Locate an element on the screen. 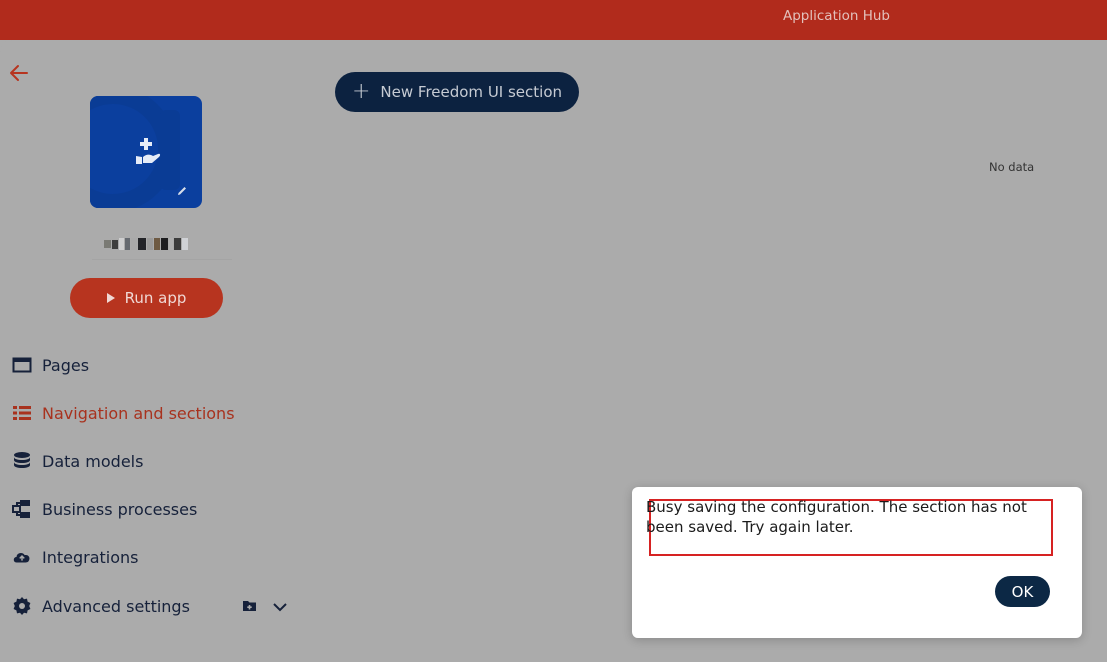  divider is located at coordinates (162, 259).